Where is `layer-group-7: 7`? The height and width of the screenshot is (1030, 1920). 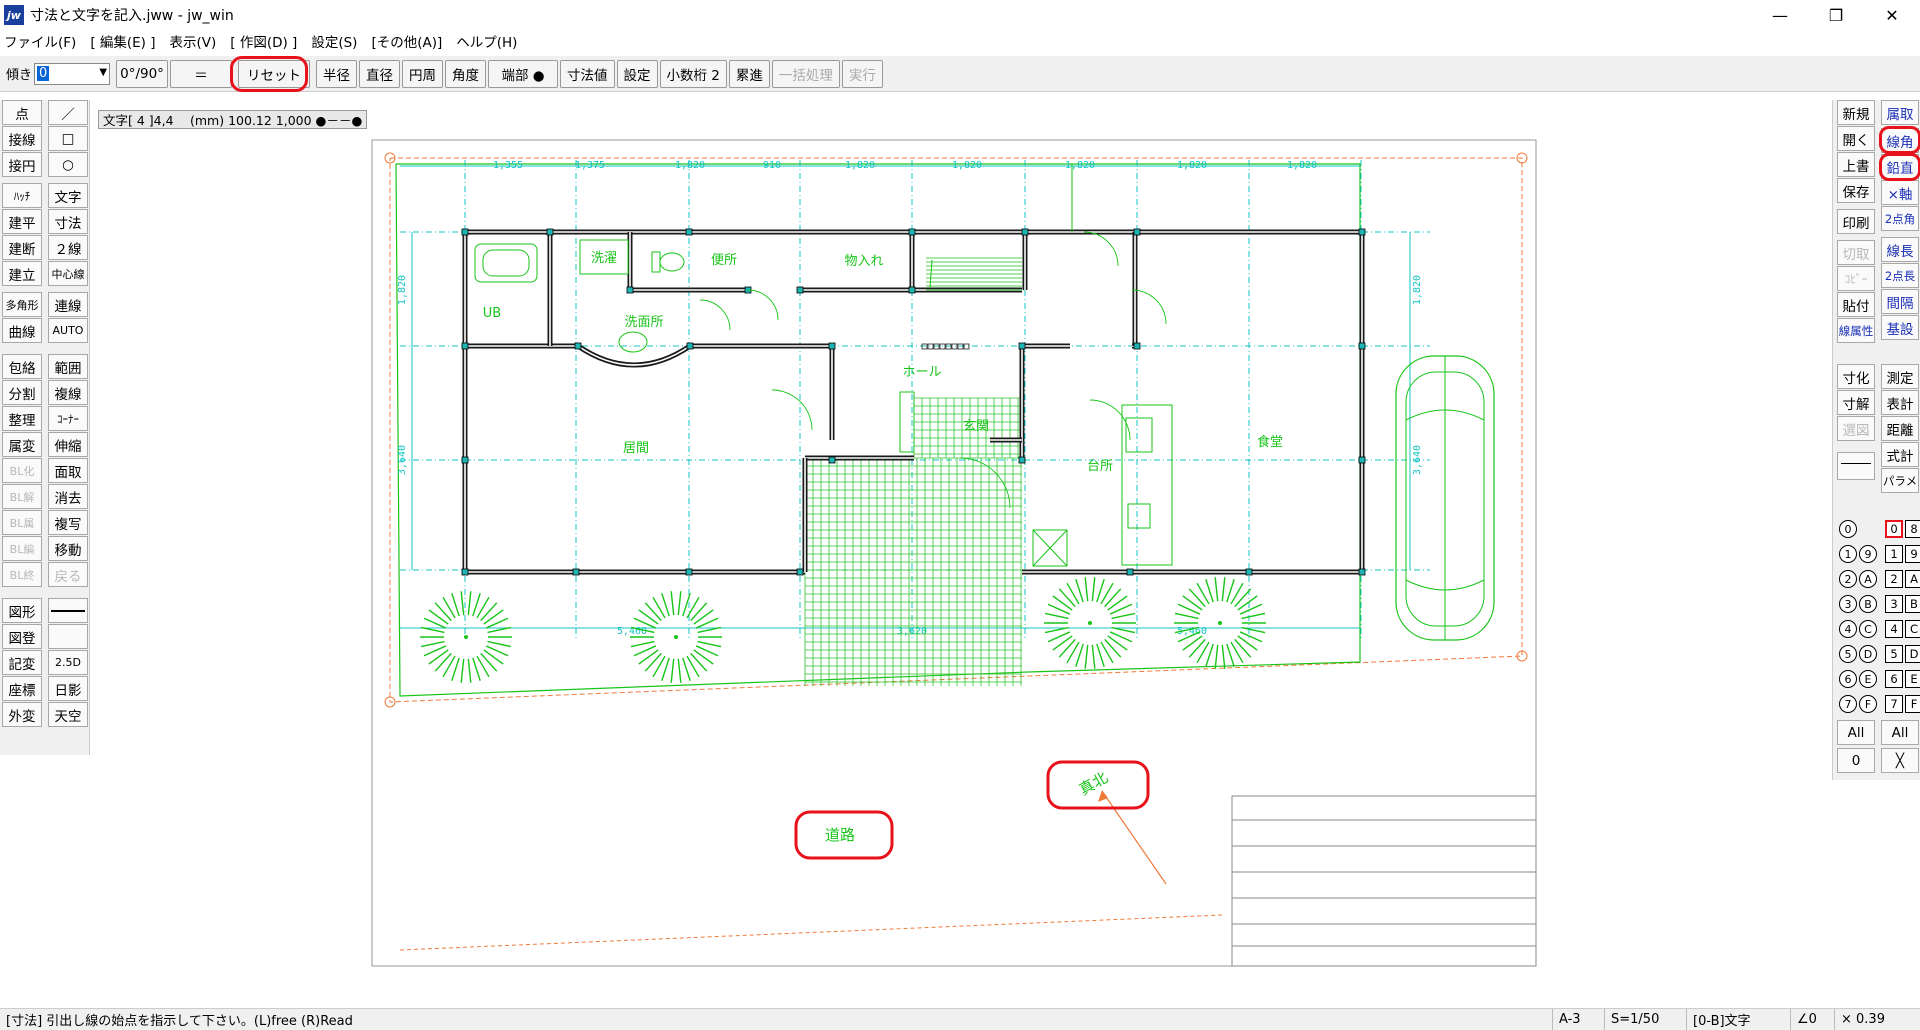 layer-group-7: 7 is located at coordinates (1848, 704).